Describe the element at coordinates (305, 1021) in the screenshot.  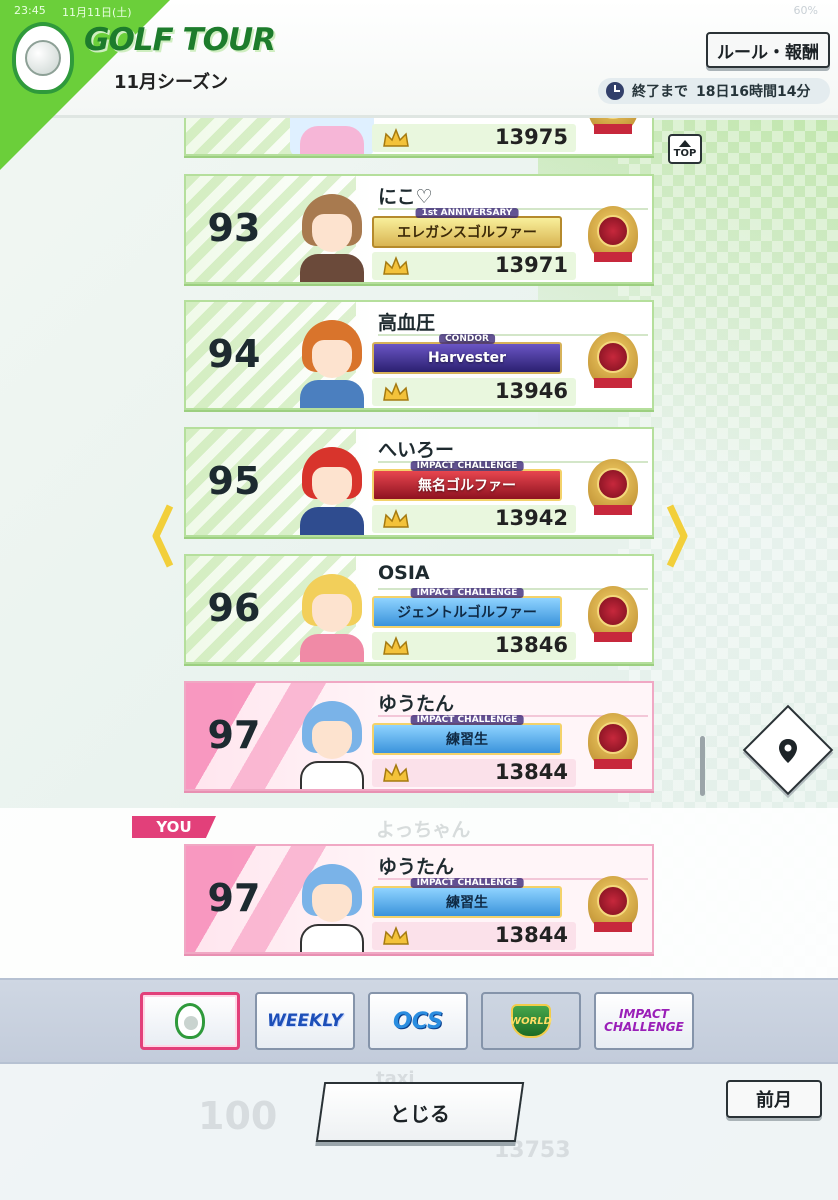
I see `tab-weekly-tournament: WEEKLY` at that location.